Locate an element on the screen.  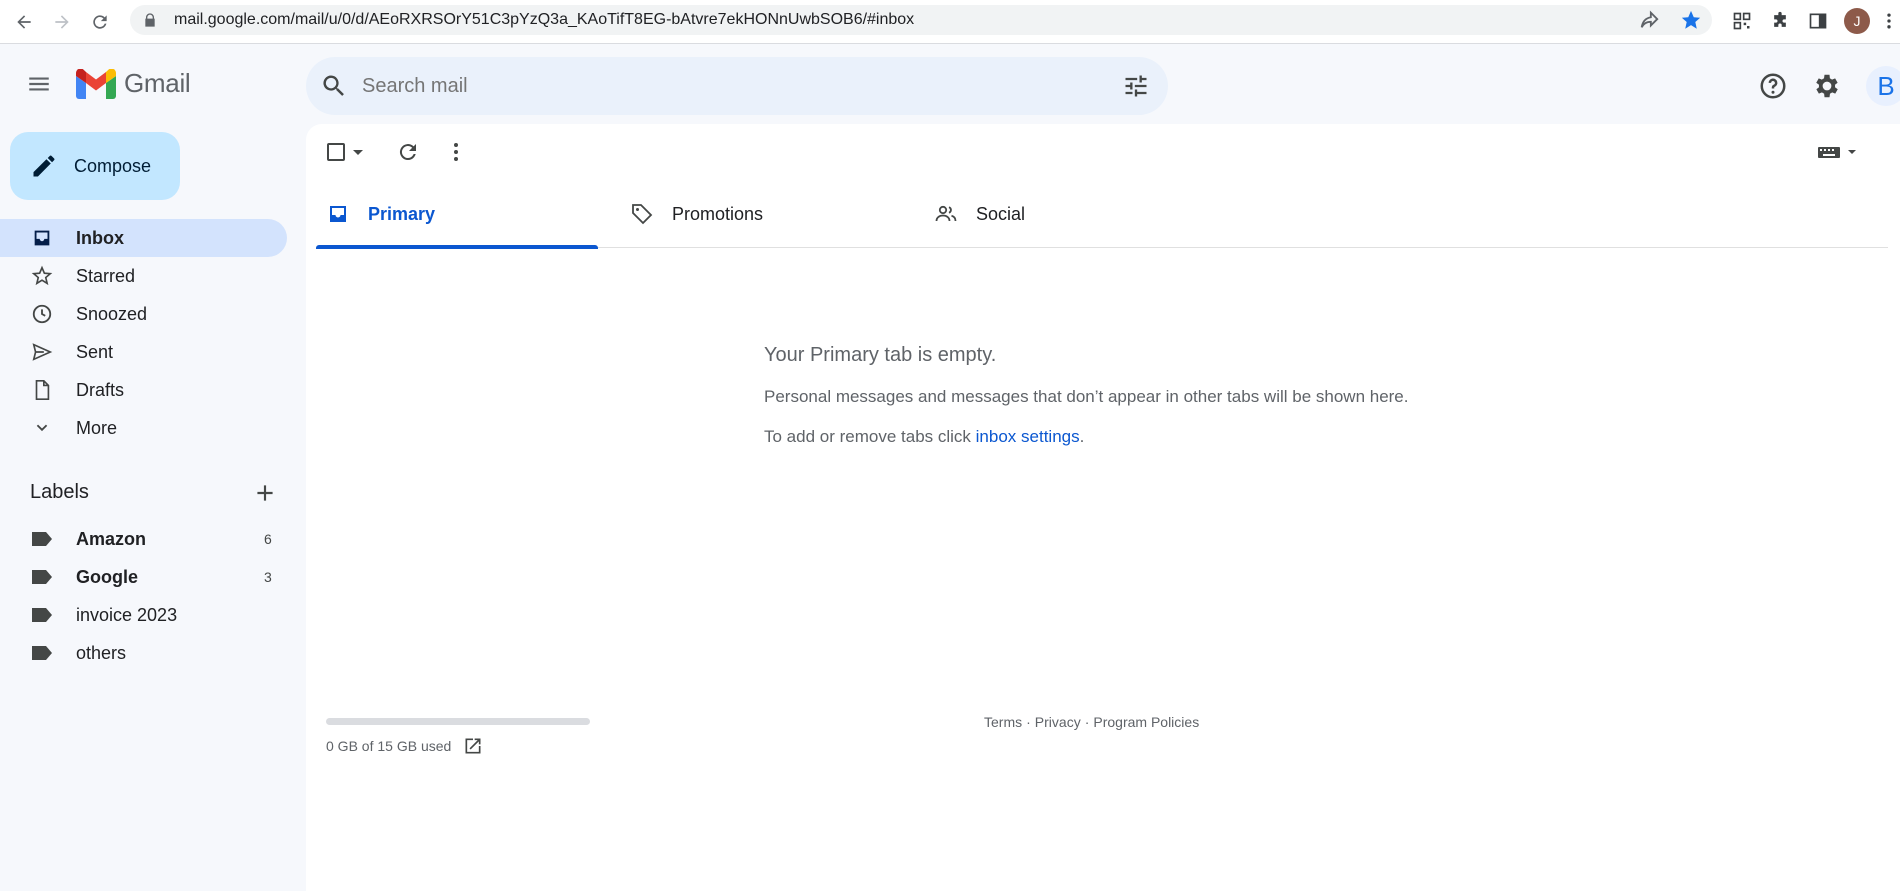
puzzle-extension-icon is located at coordinates (1780, 21).